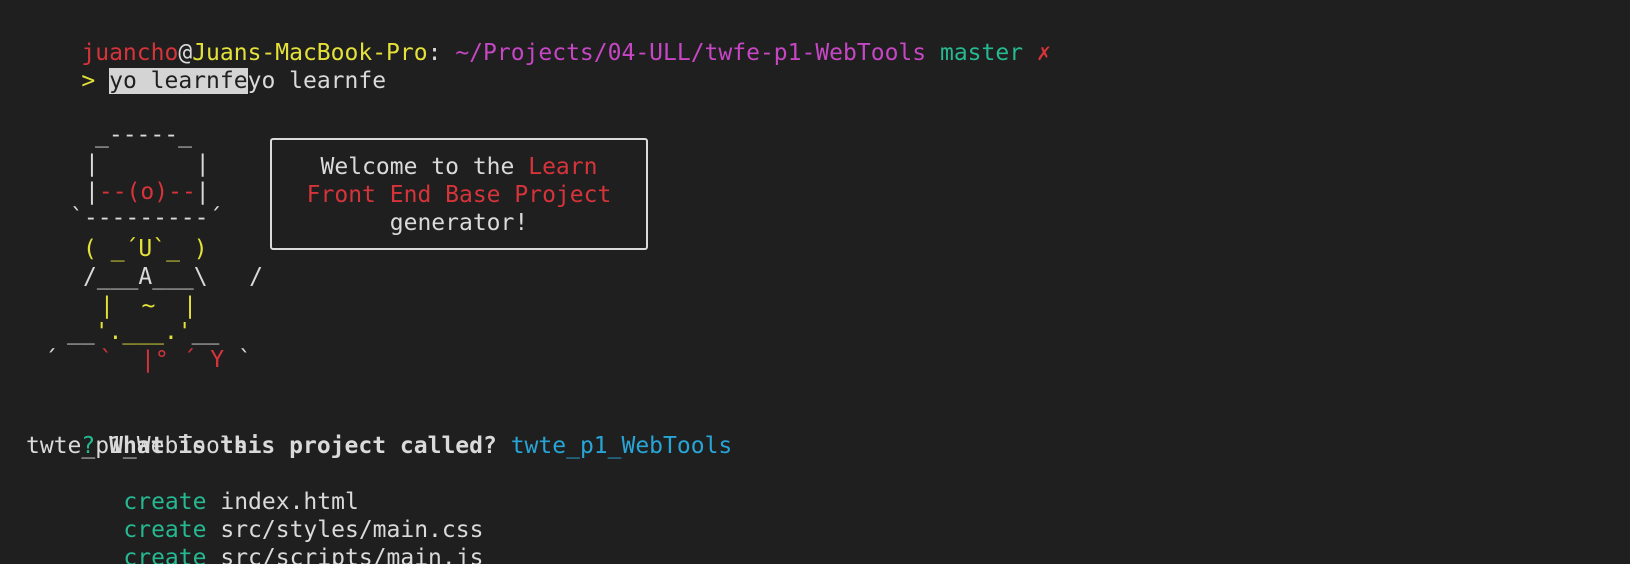  Describe the element at coordinates (352, 554) in the screenshot. I see `created-file-path: src/scripts/main.js` at that location.